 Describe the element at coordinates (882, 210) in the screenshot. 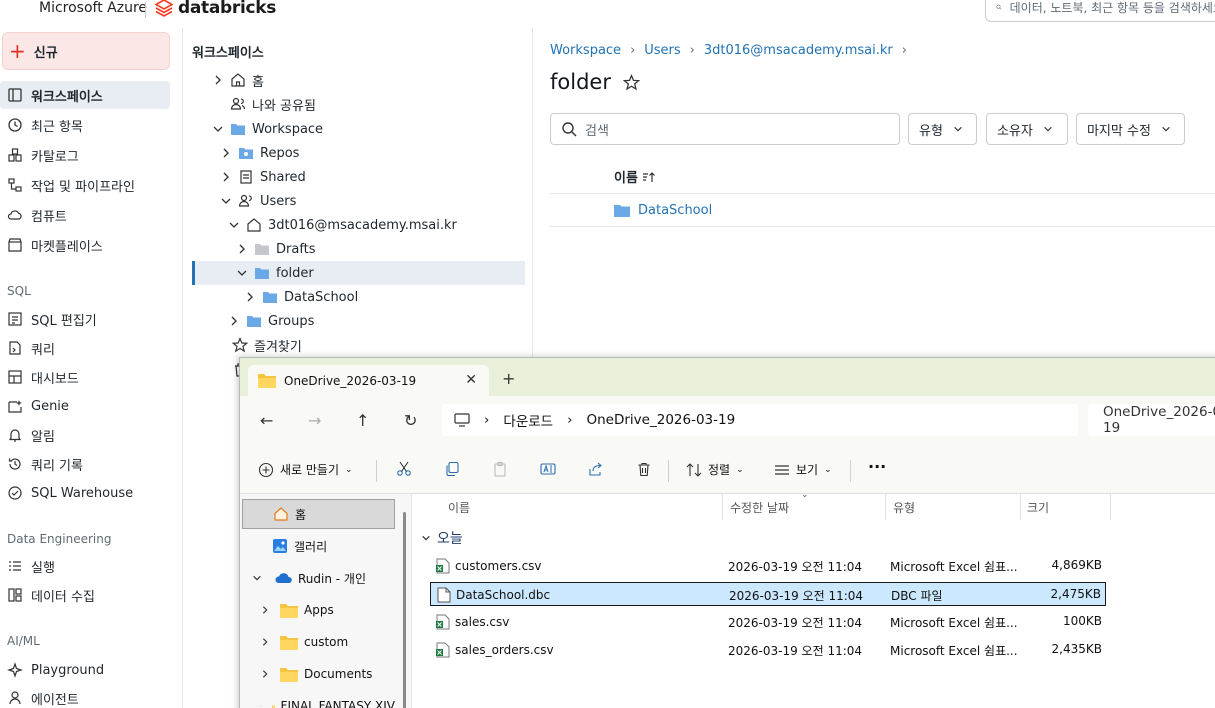

I see `table-row: DataSchool` at that location.